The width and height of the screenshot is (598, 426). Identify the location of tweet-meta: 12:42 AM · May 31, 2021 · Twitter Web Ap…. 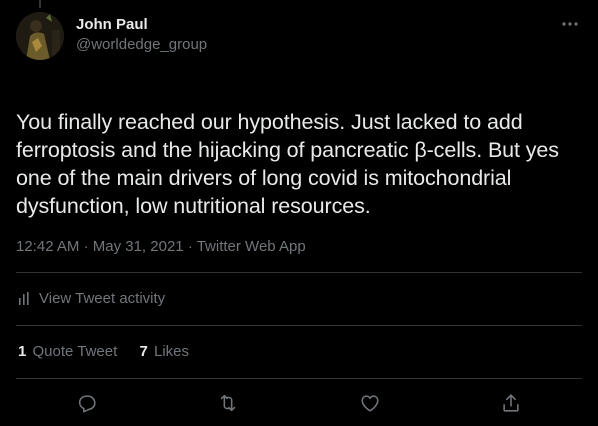
(161, 247).